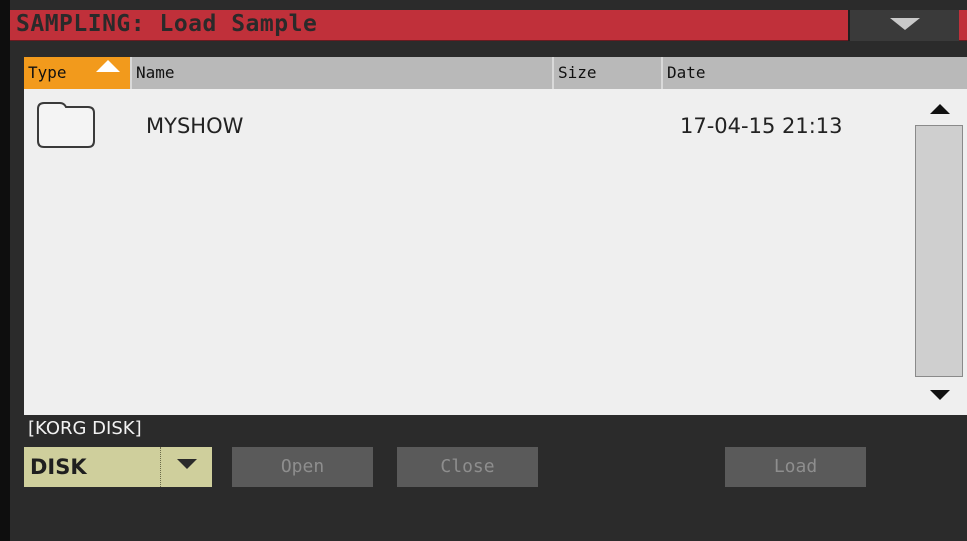 Image resolution: width=967 pixels, height=541 pixels. What do you see at coordinates (795, 467) in the screenshot?
I see `load-button: Load` at bounding box center [795, 467].